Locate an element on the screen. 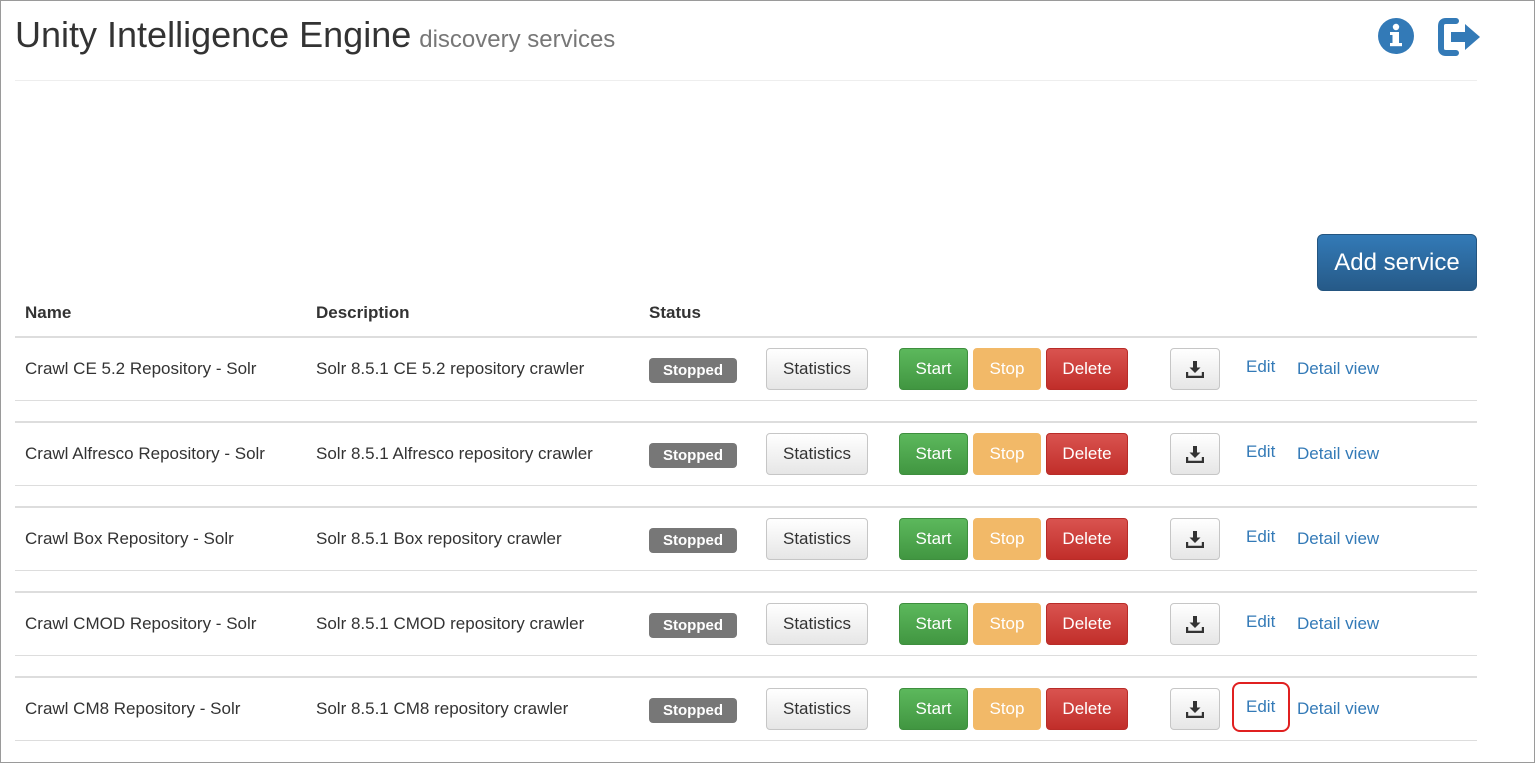 The height and width of the screenshot is (763, 1535). service-name: Crawl Alfresco Repository - Solr is located at coordinates (145, 453).